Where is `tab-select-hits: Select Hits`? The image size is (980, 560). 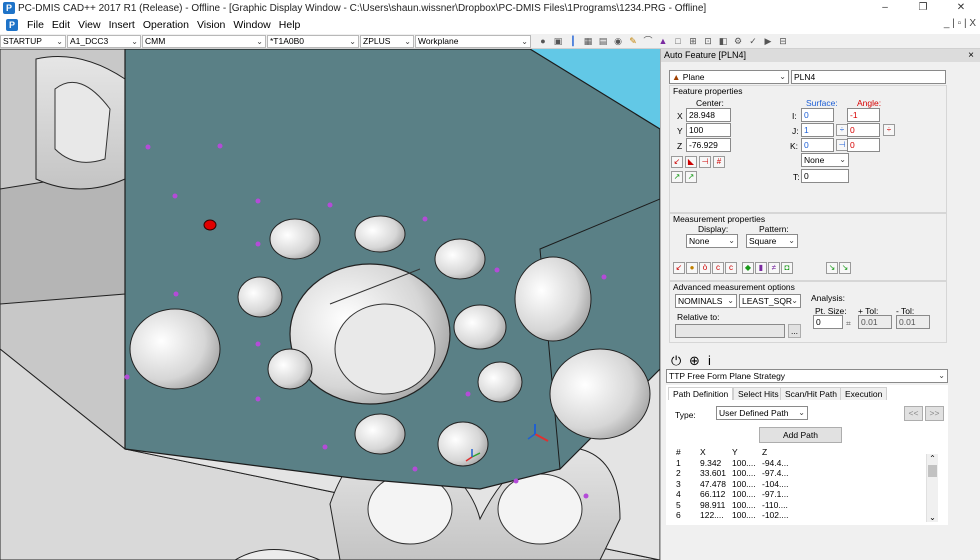
tab-select-hits: Select Hits is located at coordinates (758, 393).